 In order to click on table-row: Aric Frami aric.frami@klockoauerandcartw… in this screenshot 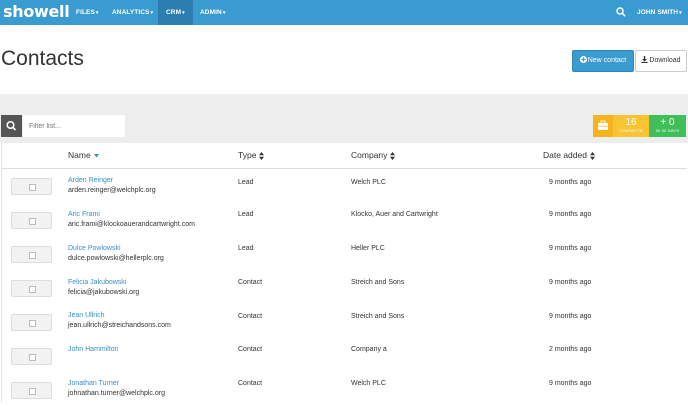, I will do `click(344, 220)`.